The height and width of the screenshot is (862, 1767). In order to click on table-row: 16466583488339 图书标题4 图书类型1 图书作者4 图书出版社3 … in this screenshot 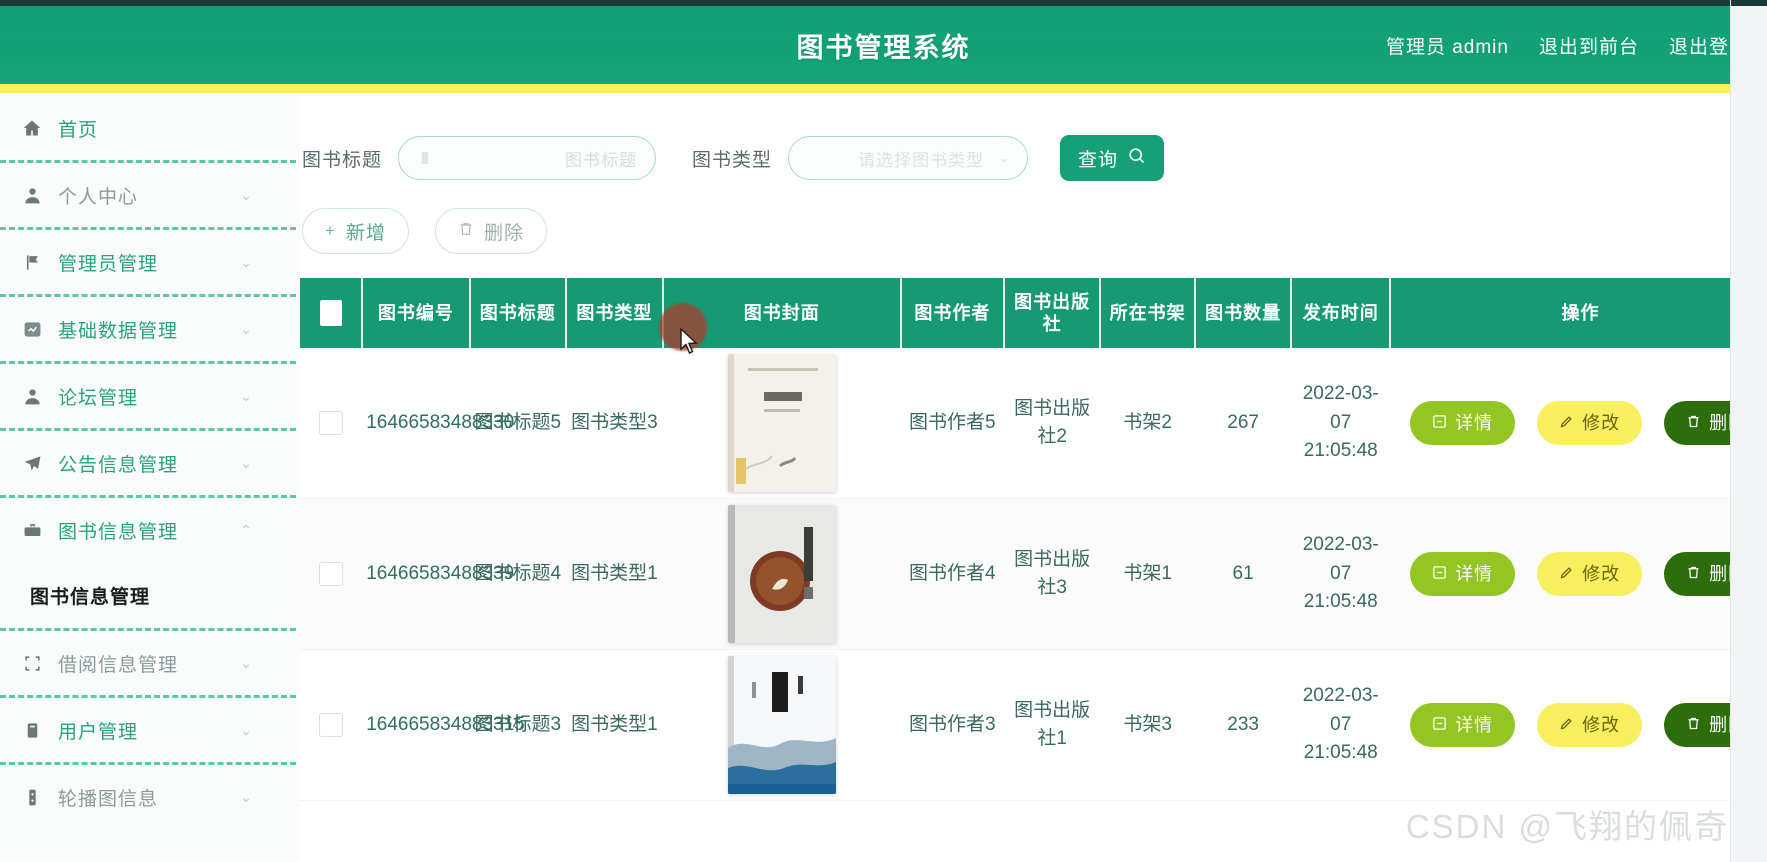, I will do `click(1015, 574)`.